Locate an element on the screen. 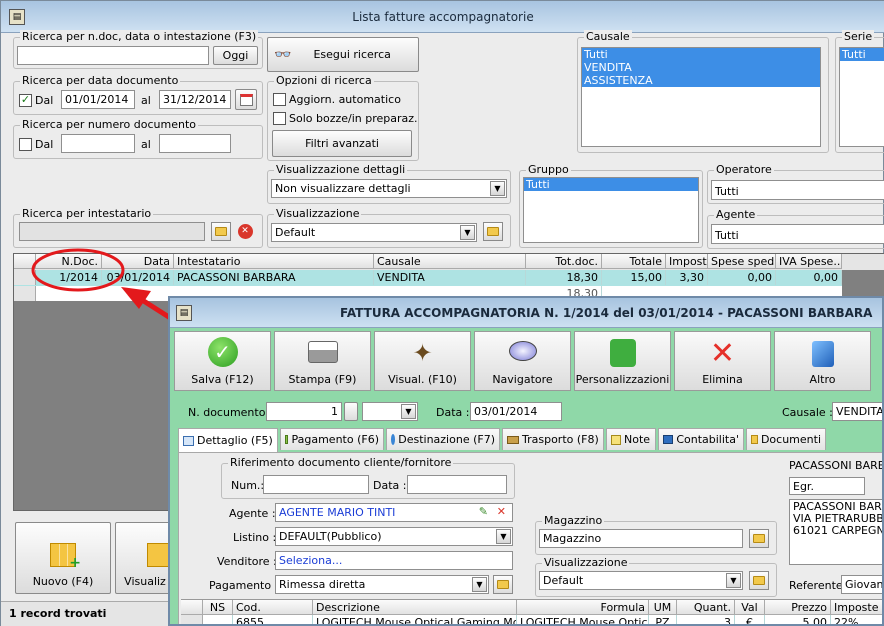 The height and width of the screenshot is (626, 884). rif-data-input is located at coordinates (457, 484).